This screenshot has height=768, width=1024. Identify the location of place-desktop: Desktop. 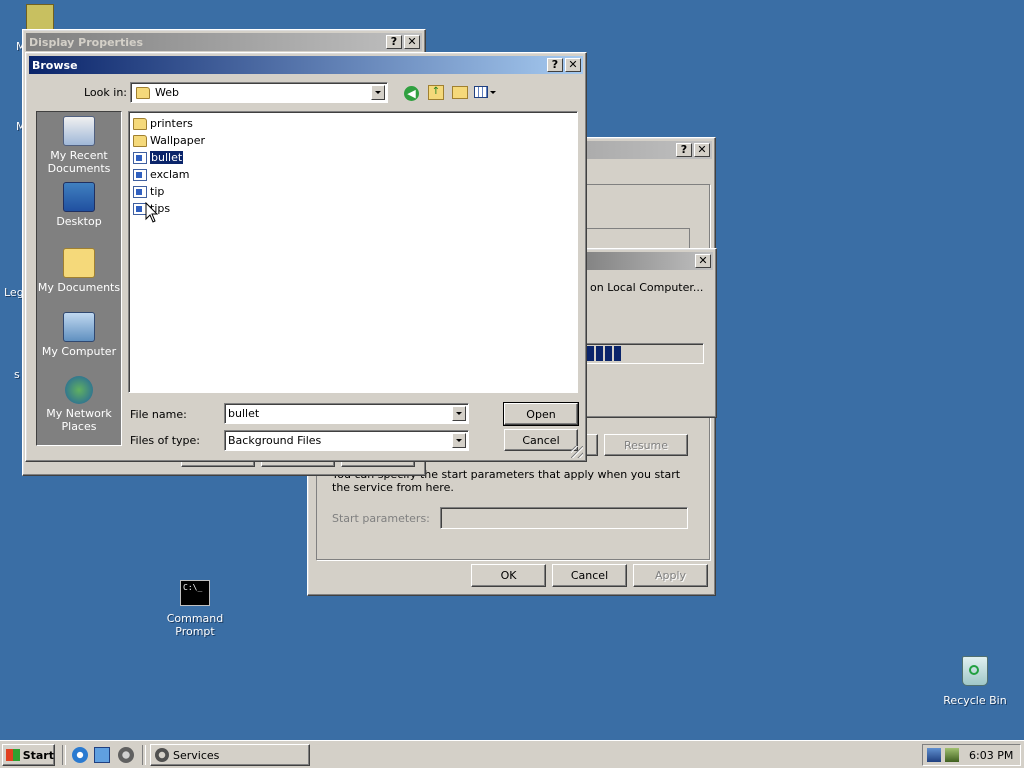
(79, 205).